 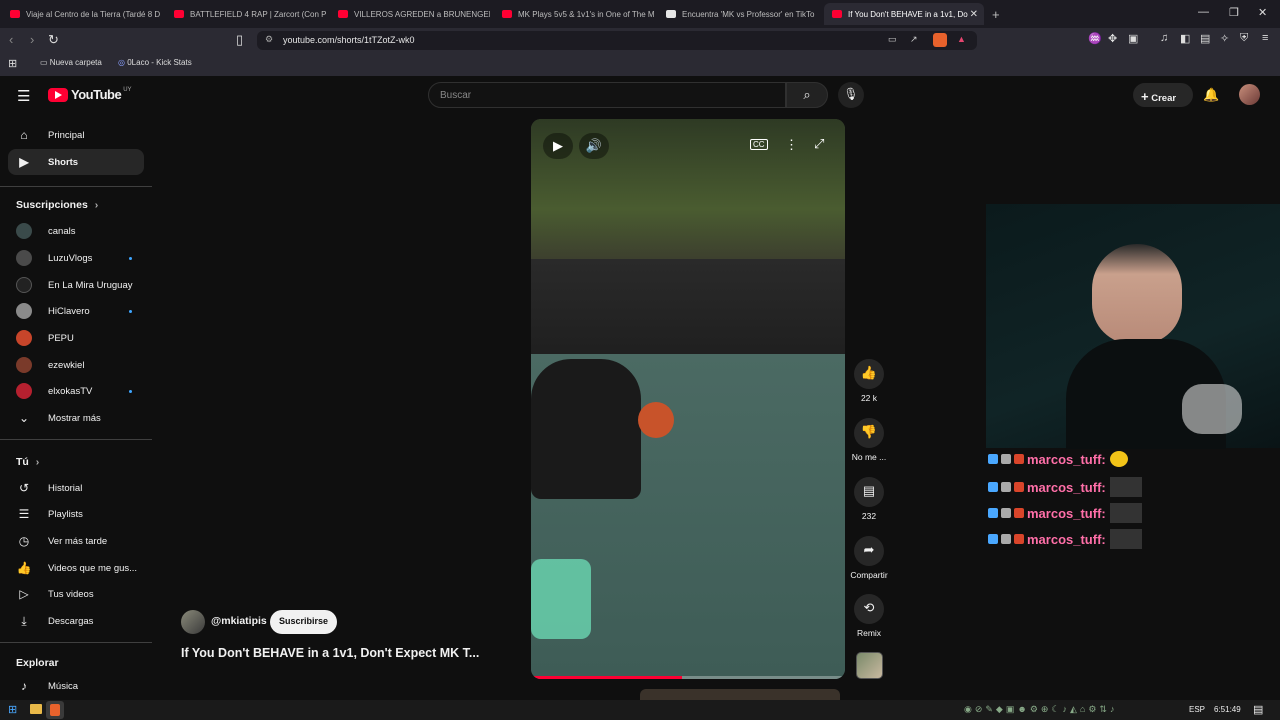 I want to click on sidebar-item-shorts: ▶ Shorts, so click(x=76, y=162).